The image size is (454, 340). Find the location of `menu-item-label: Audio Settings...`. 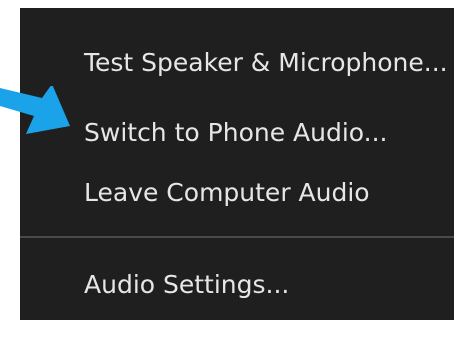

menu-item-label: Audio Settings... is located at coordinates (187, 284).